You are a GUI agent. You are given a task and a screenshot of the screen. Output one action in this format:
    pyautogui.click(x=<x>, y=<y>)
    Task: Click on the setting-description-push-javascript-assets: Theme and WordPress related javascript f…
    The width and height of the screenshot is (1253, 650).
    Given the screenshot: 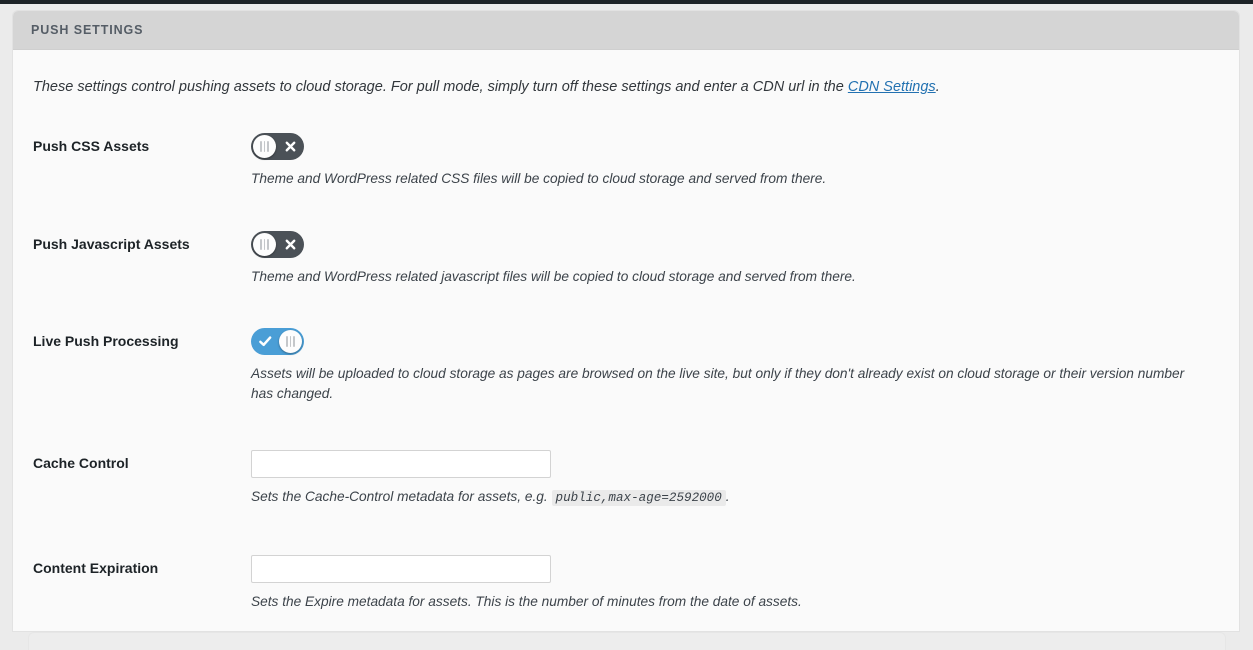 What is the action you would take?
    pyautogui.click(x=553, y=276)
    